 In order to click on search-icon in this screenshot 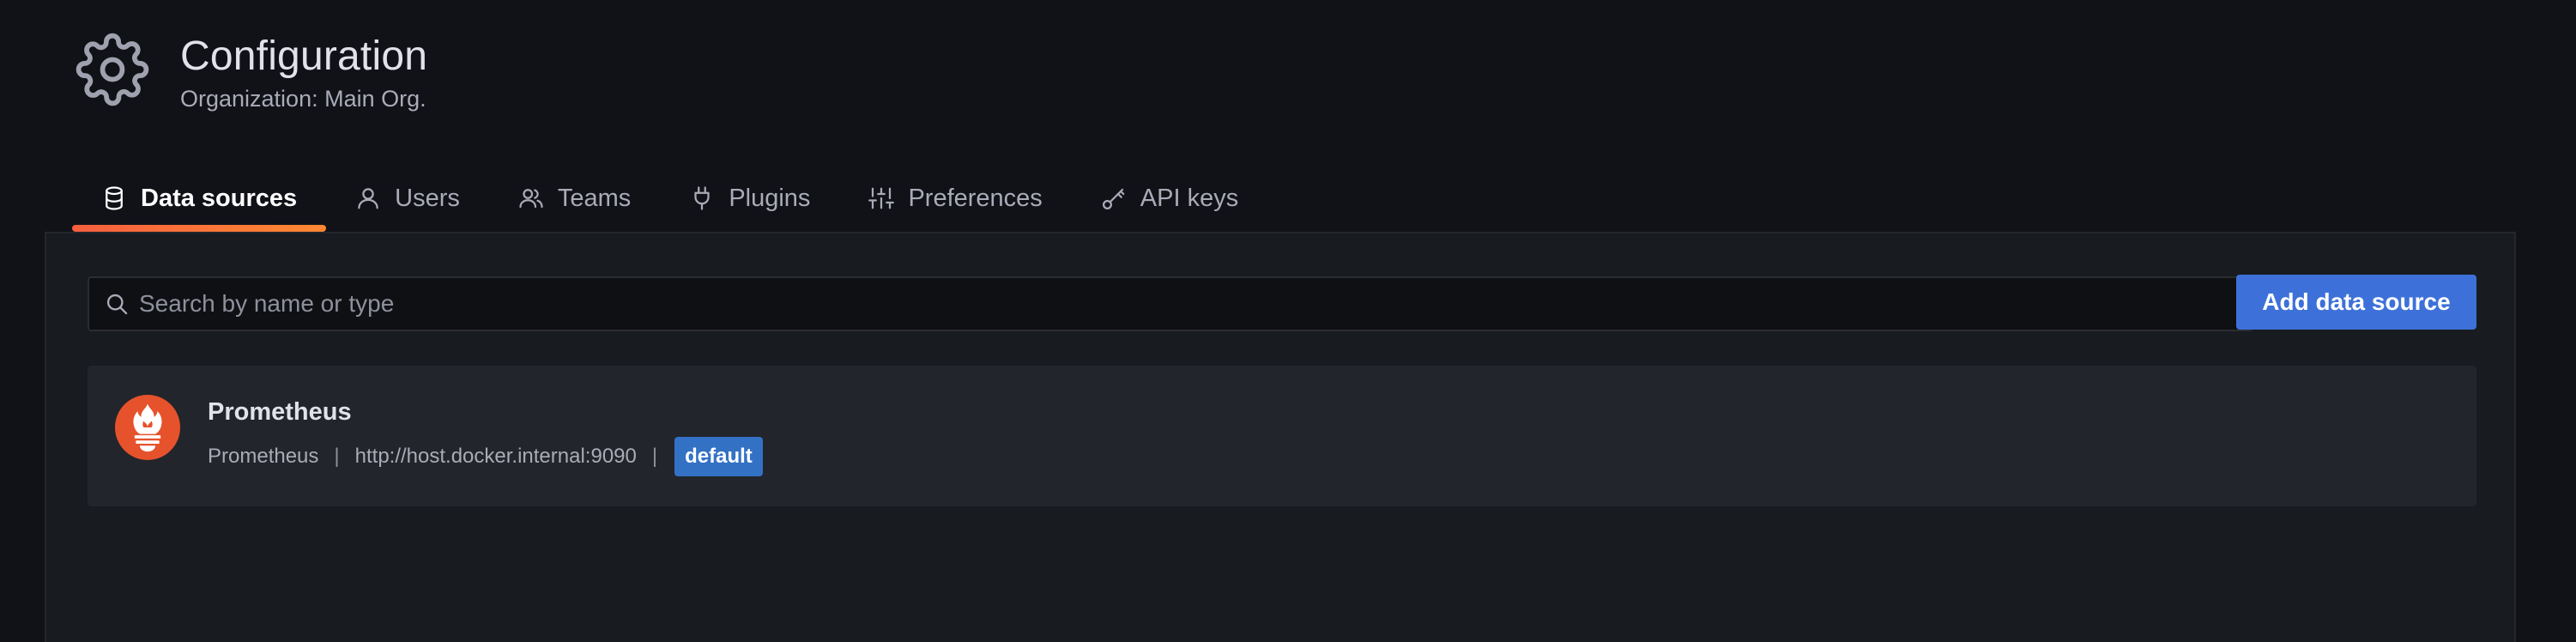, I will do `click(117, 304)`.